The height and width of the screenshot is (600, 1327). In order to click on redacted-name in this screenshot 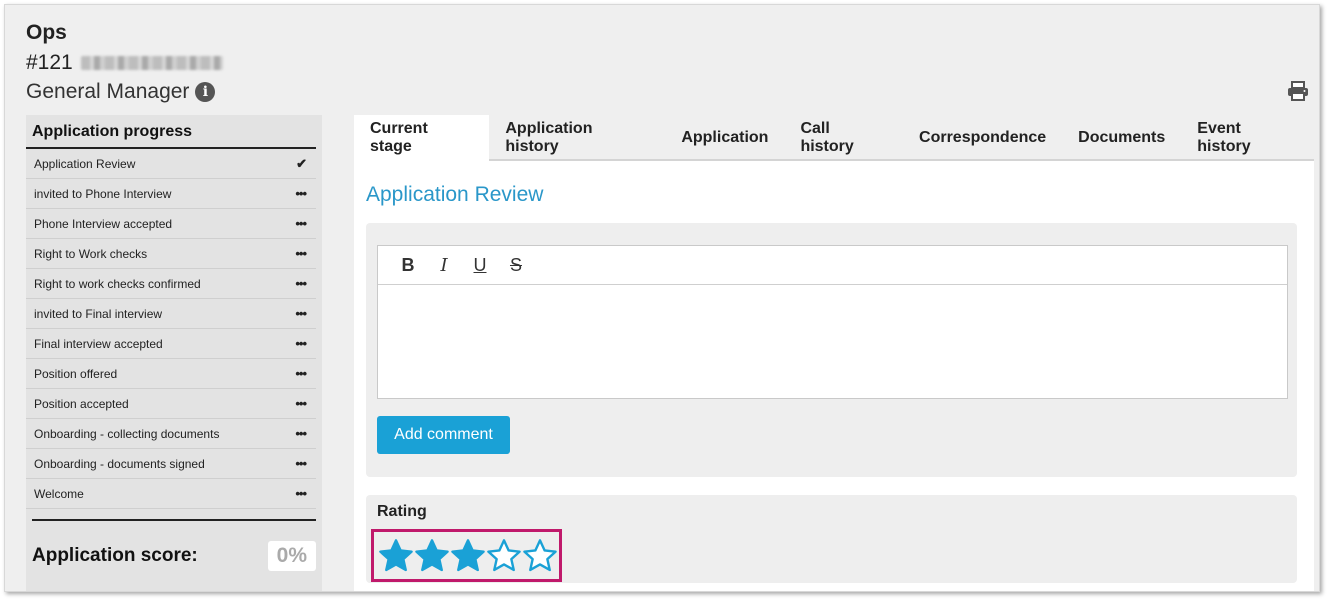, I will do `click(151, 63)`.